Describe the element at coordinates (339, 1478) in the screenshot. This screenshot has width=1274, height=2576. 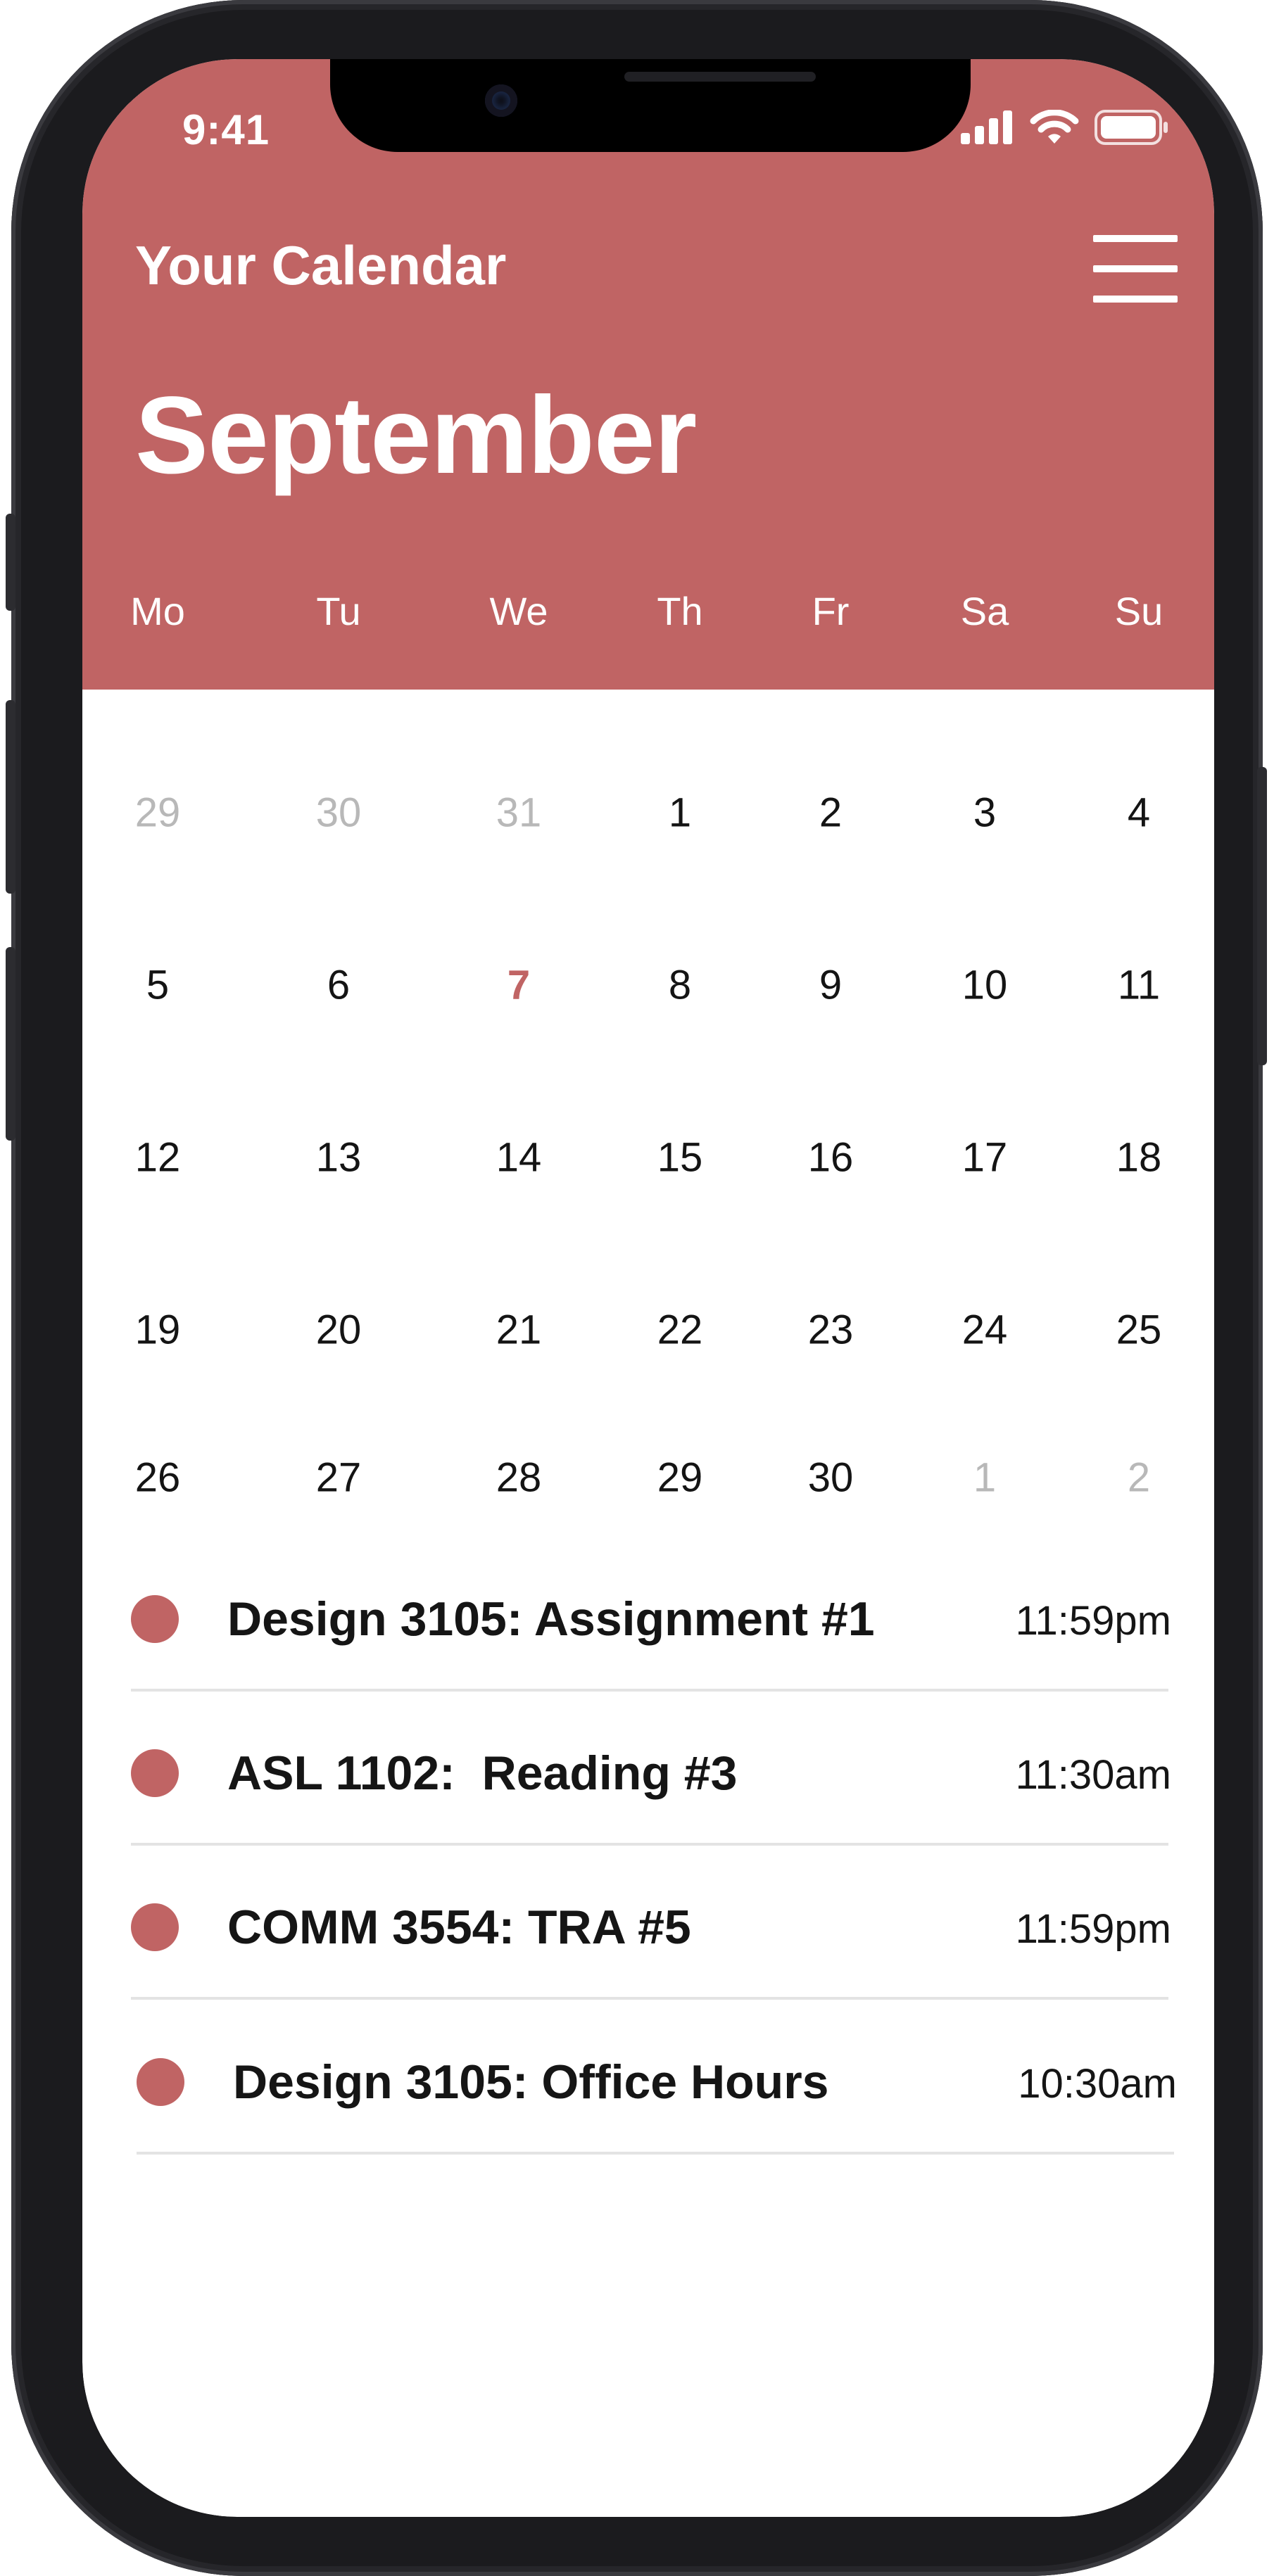
I see `calendar-day: 27` at that location.